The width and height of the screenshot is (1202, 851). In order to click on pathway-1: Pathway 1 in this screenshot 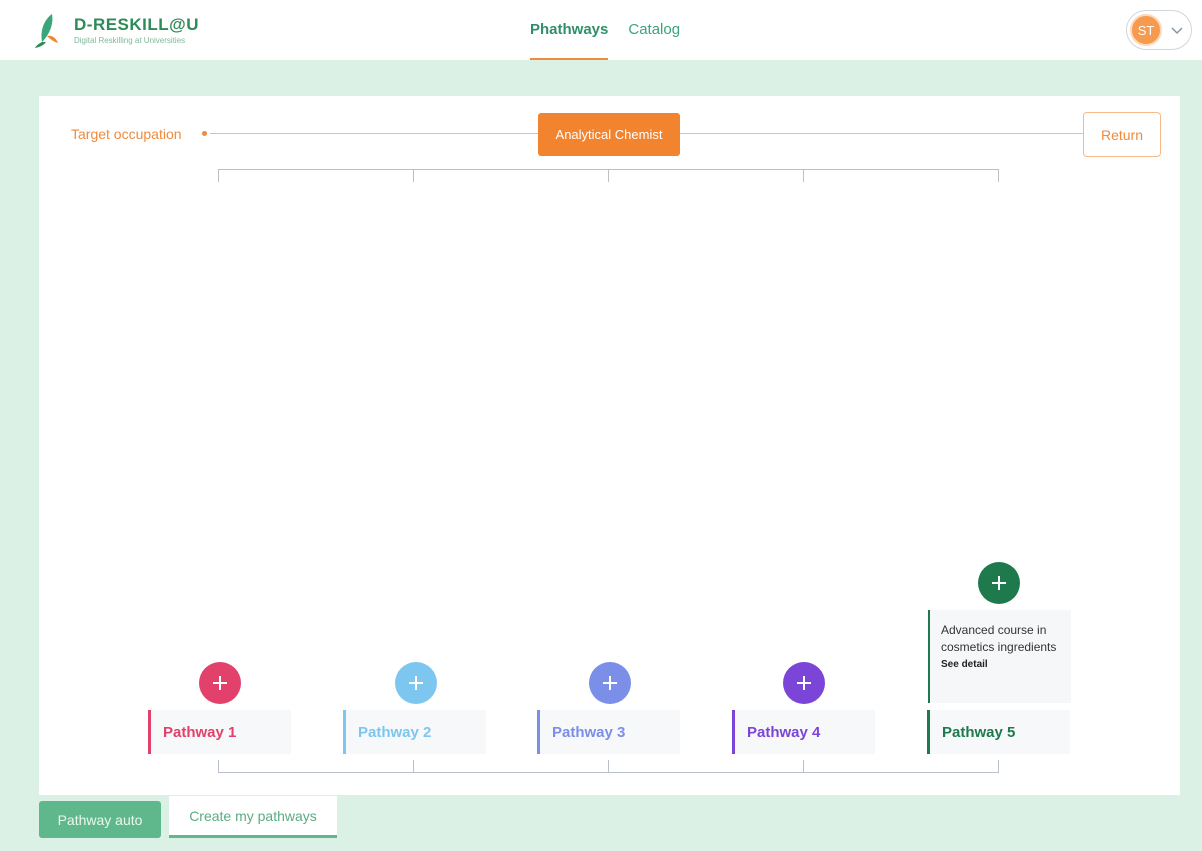, I will do `click(219, 732)`.